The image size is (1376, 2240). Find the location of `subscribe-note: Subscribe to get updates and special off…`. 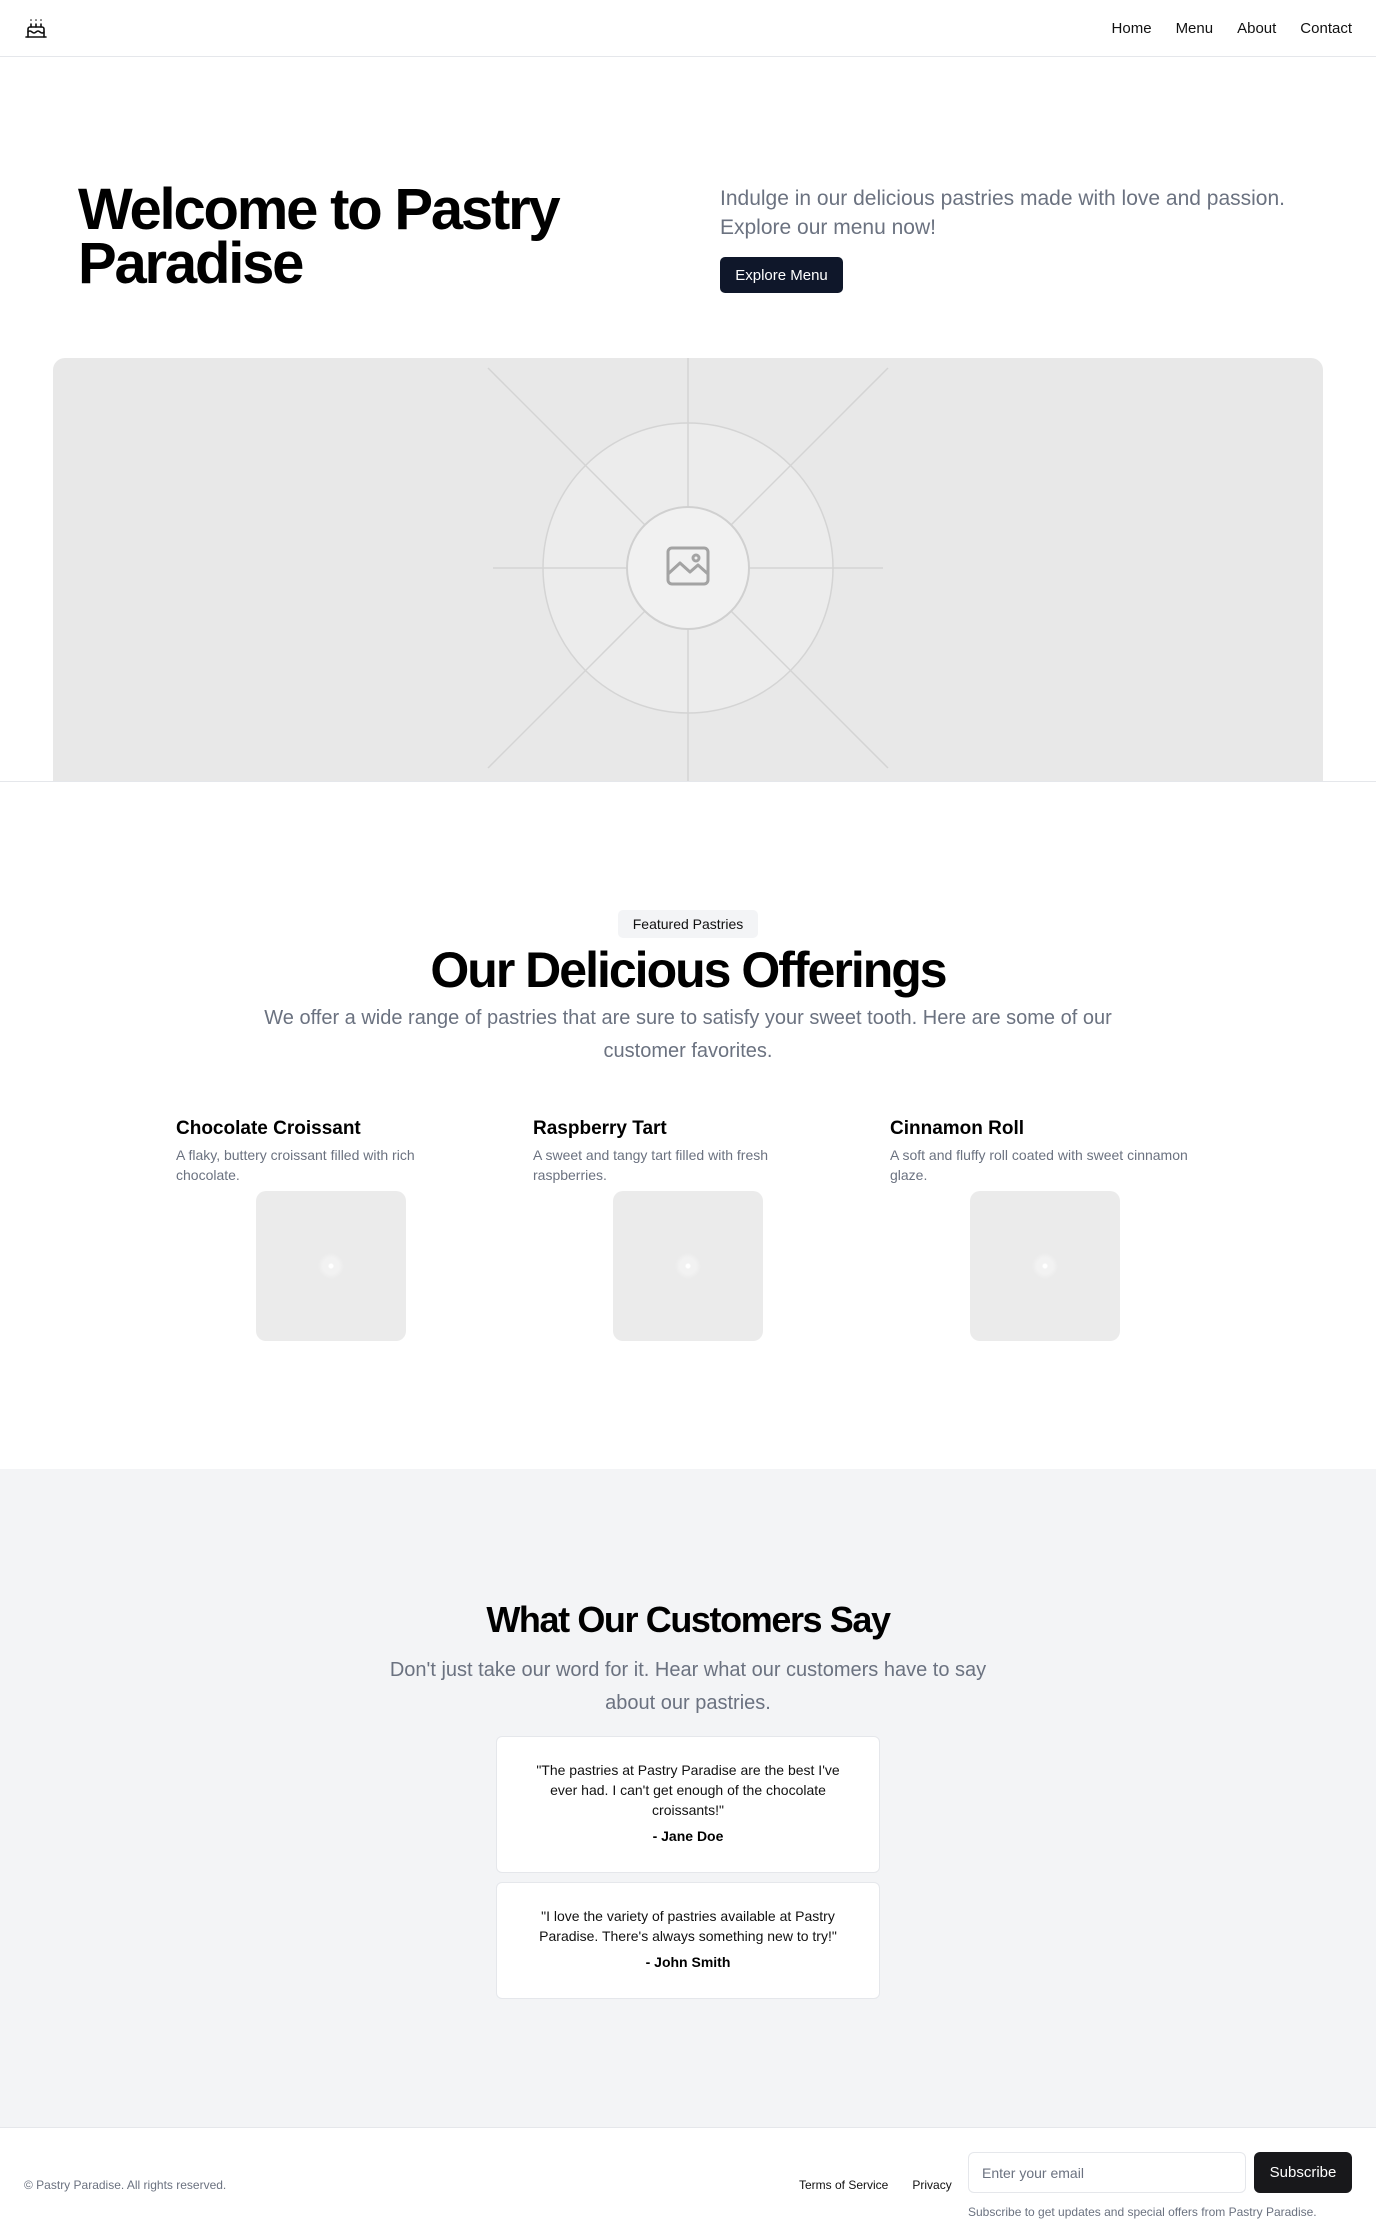

subscribe-note: Subscribe to get updates and special off… is located at coordinates (1142, 2212).